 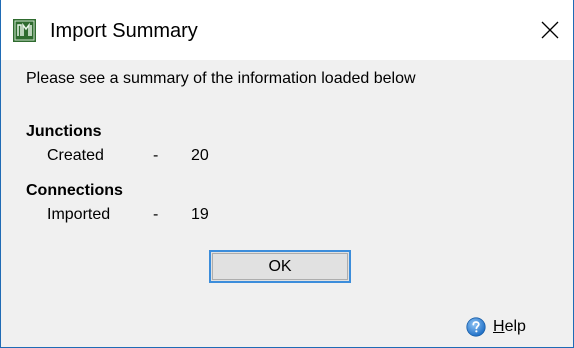 I want to click on close-button, so click(x=550, y=30).